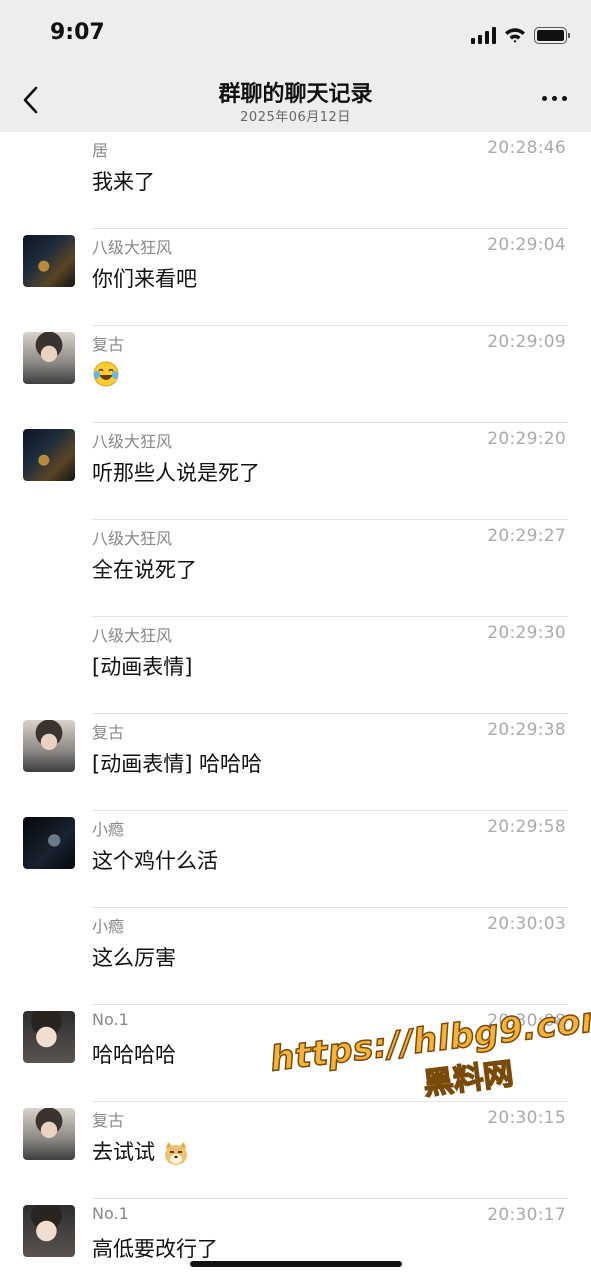 The width and height of the screenshot is (591, 1280). What do you see at coordinates (77, 32) in the screenshot?
I see `status-time: 9:07` at bounding box center [77, 32].